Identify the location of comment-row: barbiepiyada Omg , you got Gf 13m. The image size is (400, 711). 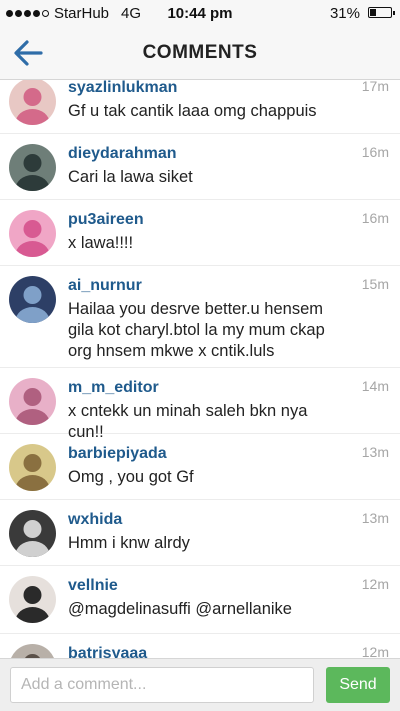
(200, 467).